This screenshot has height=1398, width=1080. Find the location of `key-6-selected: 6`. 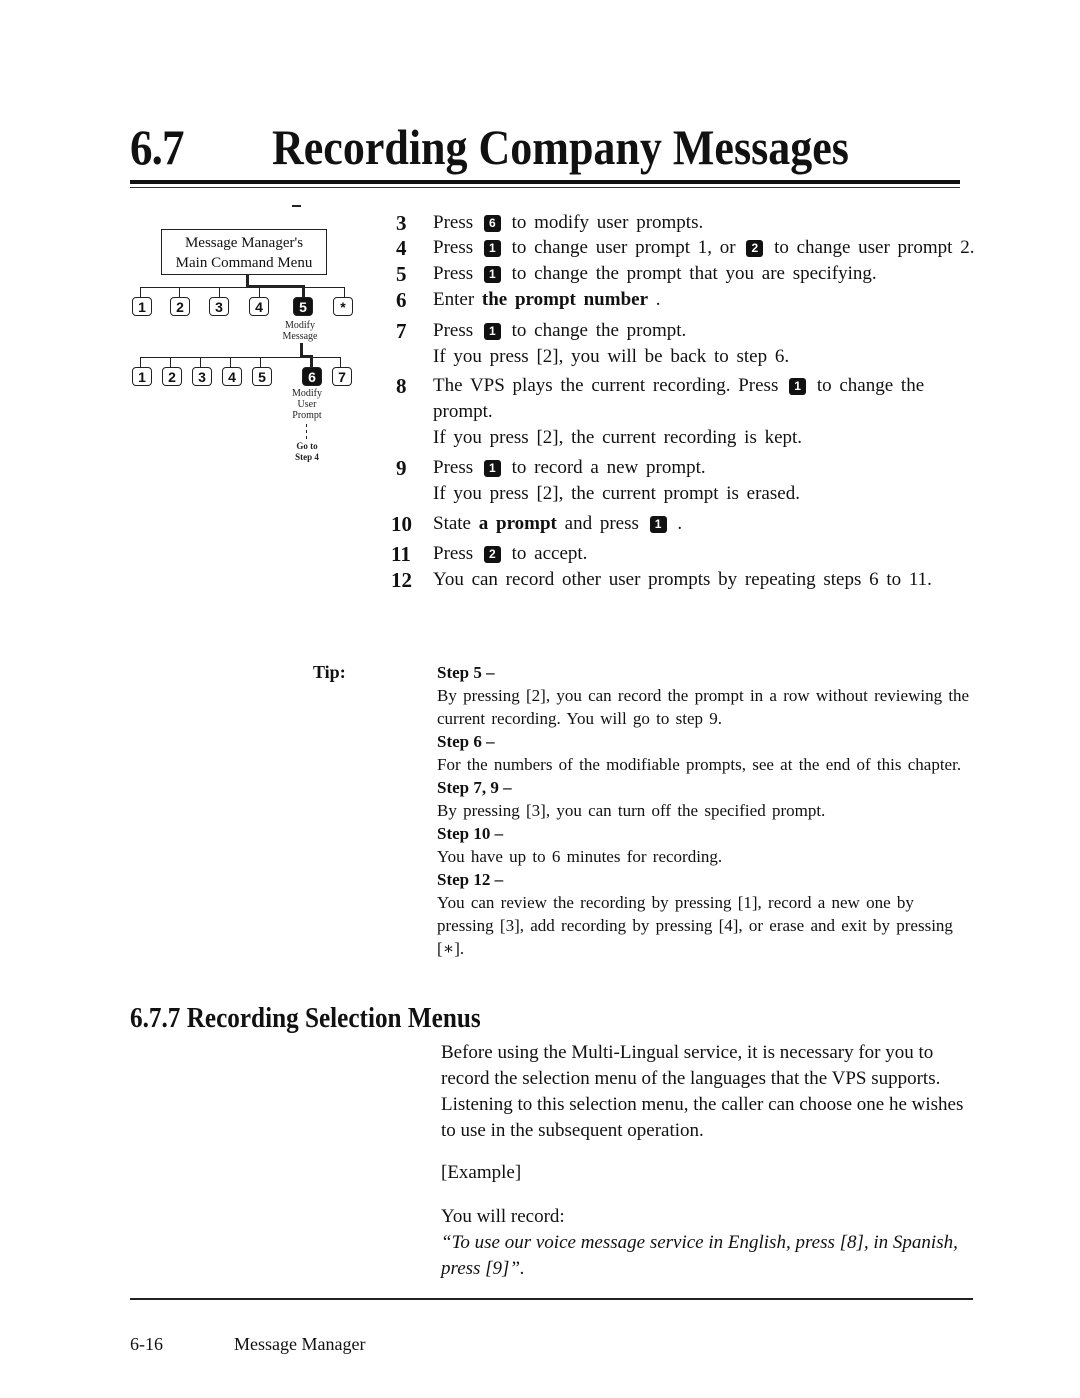

key-6-selected: 6 is located at coordinates (312, 376).